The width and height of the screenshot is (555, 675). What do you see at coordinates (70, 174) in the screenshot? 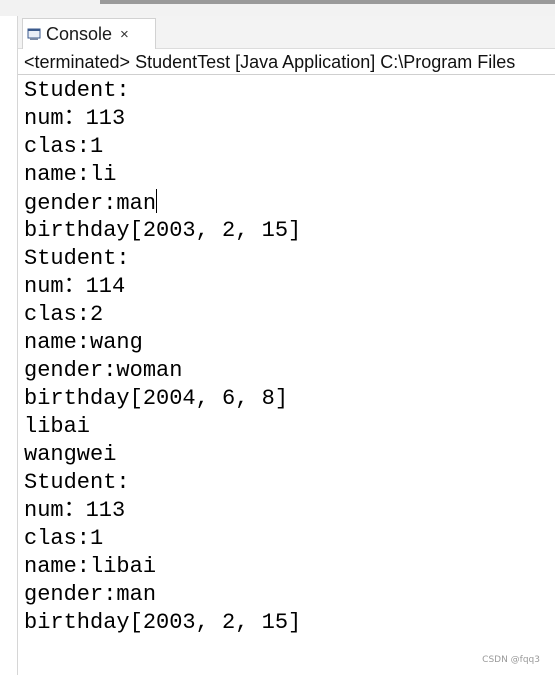
I see `console-line-text: name:li` at bounding box center [70, 174].